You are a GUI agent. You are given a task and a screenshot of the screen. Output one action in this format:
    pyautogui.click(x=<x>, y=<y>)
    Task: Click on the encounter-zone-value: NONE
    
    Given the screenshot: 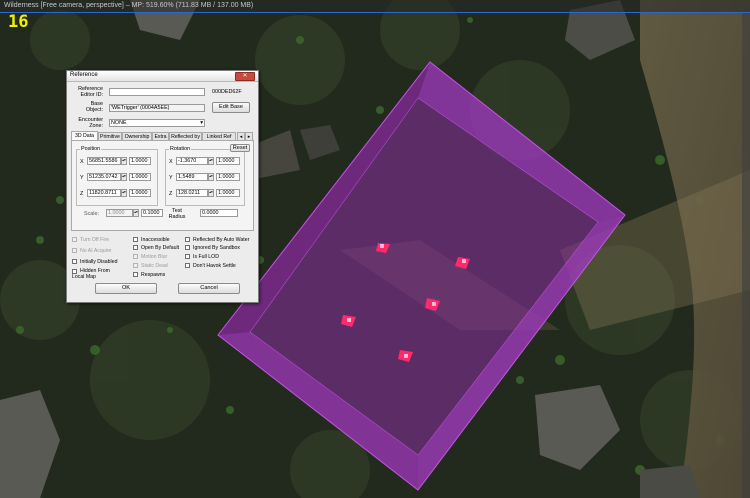 What is the action you would take?
    pyautogui.click(x=119, y=123)
    